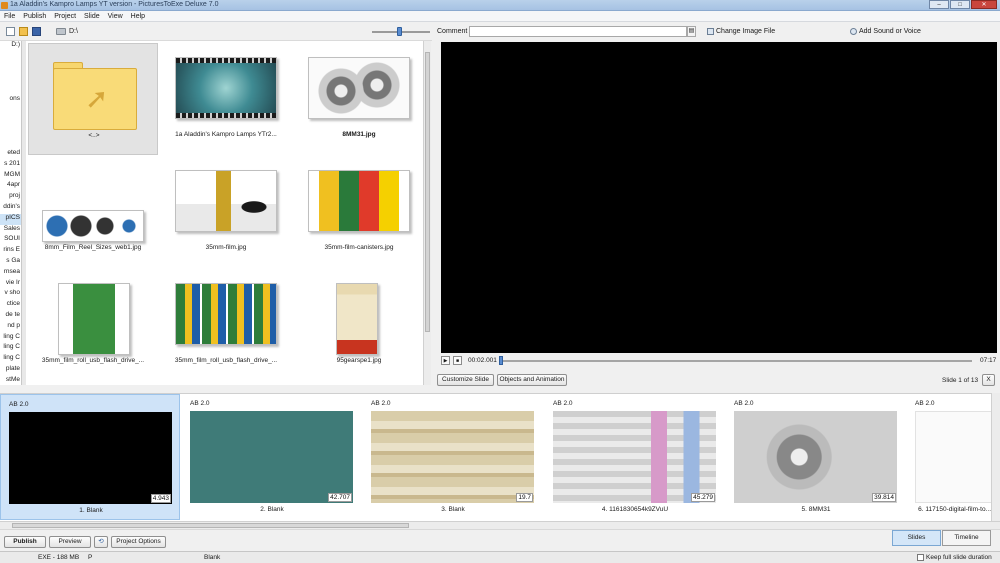 Image resolution: width=1000 pixels, height=563 pixels. What do you see at coordinates (635, 457) in the screenshot?
I see `slide-item: AB 2.0 45.279 4. 1161830654k9ZVuU` at bounding box center [635, 457].